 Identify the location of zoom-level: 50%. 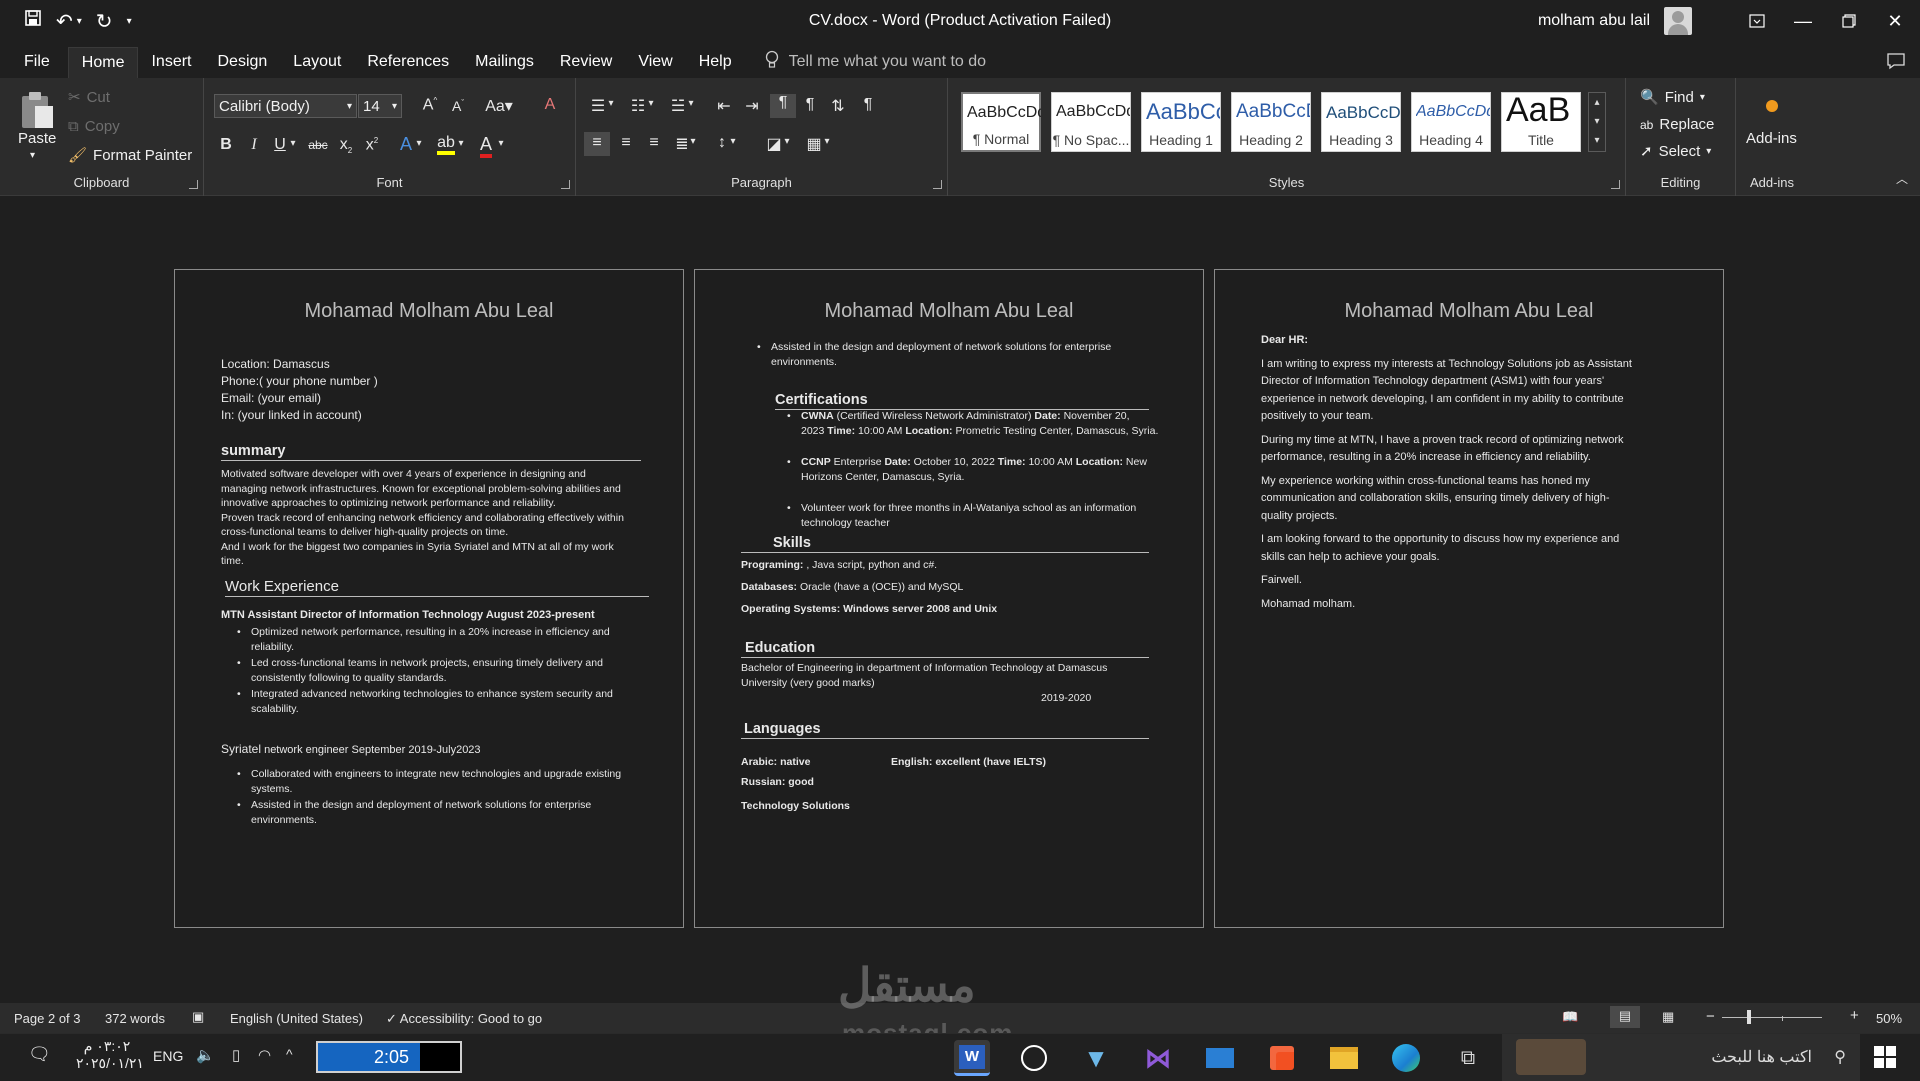
(1889, 1018).